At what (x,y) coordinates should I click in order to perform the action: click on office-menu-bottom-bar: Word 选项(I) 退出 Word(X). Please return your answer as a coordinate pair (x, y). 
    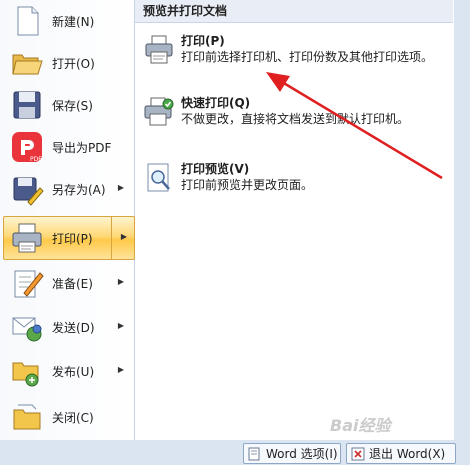
    Looking at the image, I should click on (235, 452).